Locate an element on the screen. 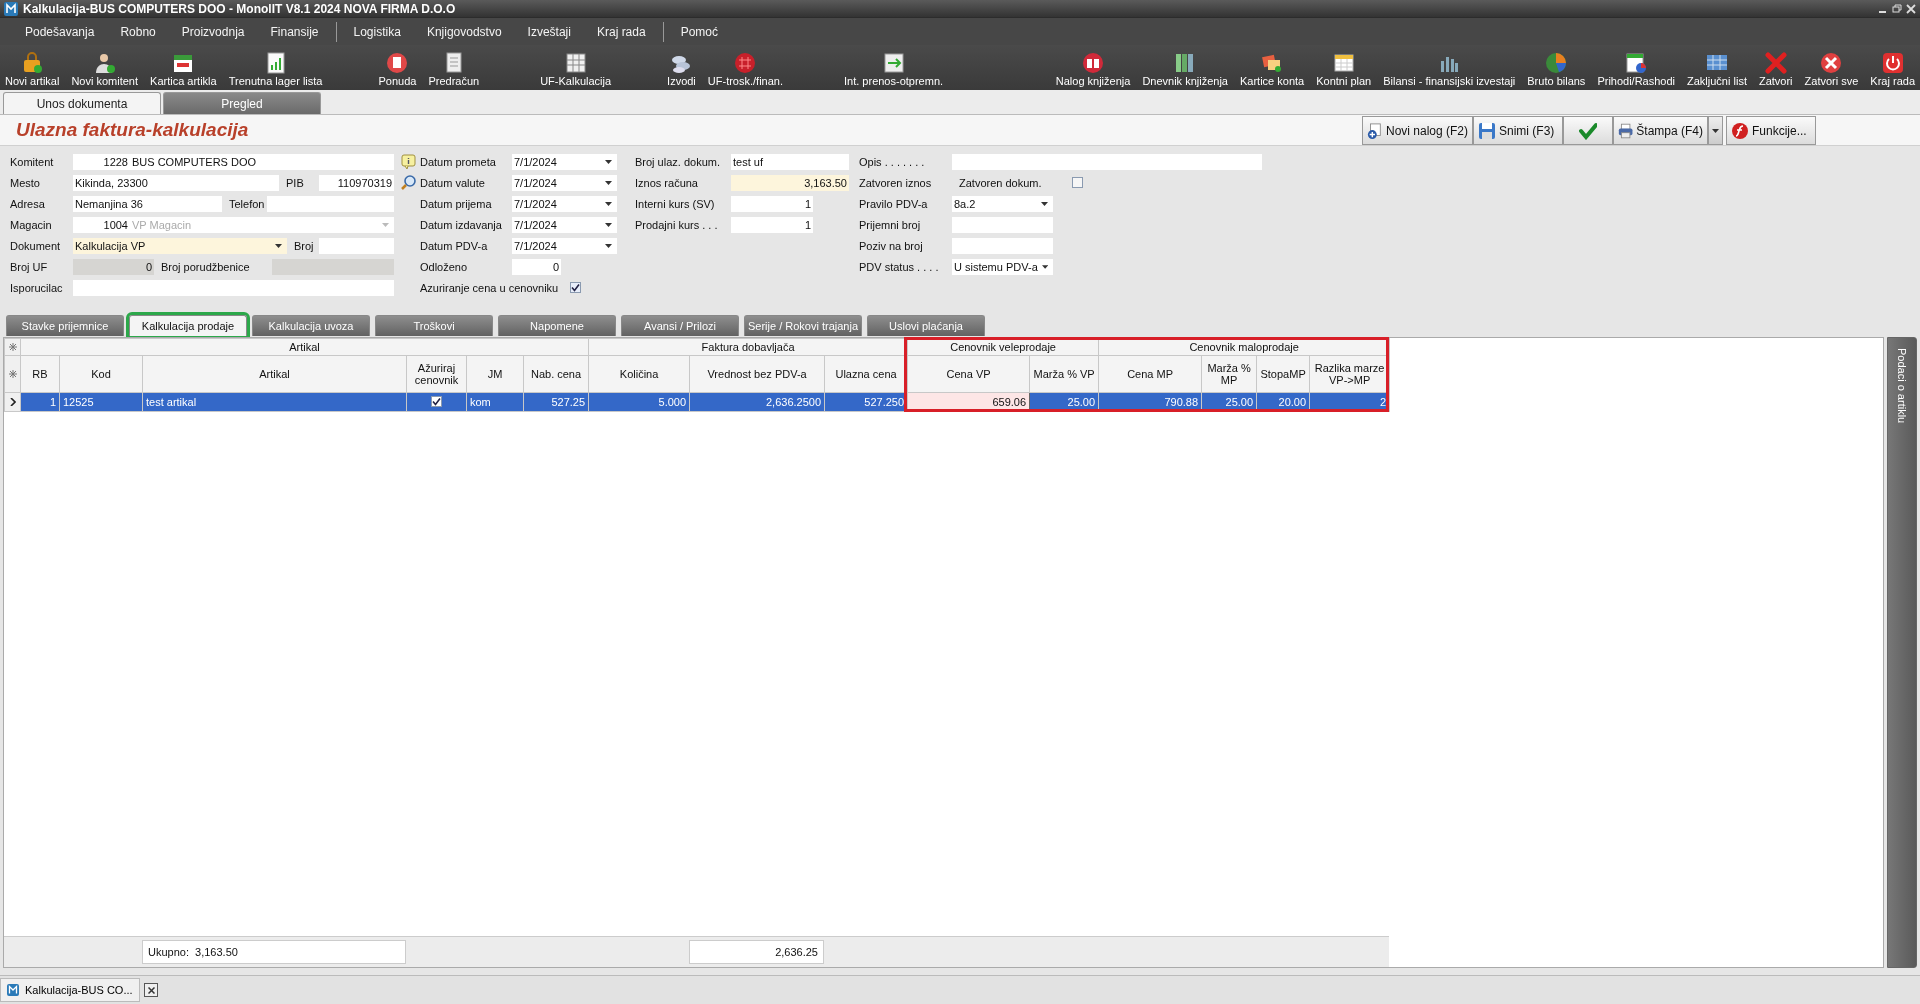 This screenshot has width=1920, height=1004. menu-item: Izveštaji is located at coordinates (549, 31).